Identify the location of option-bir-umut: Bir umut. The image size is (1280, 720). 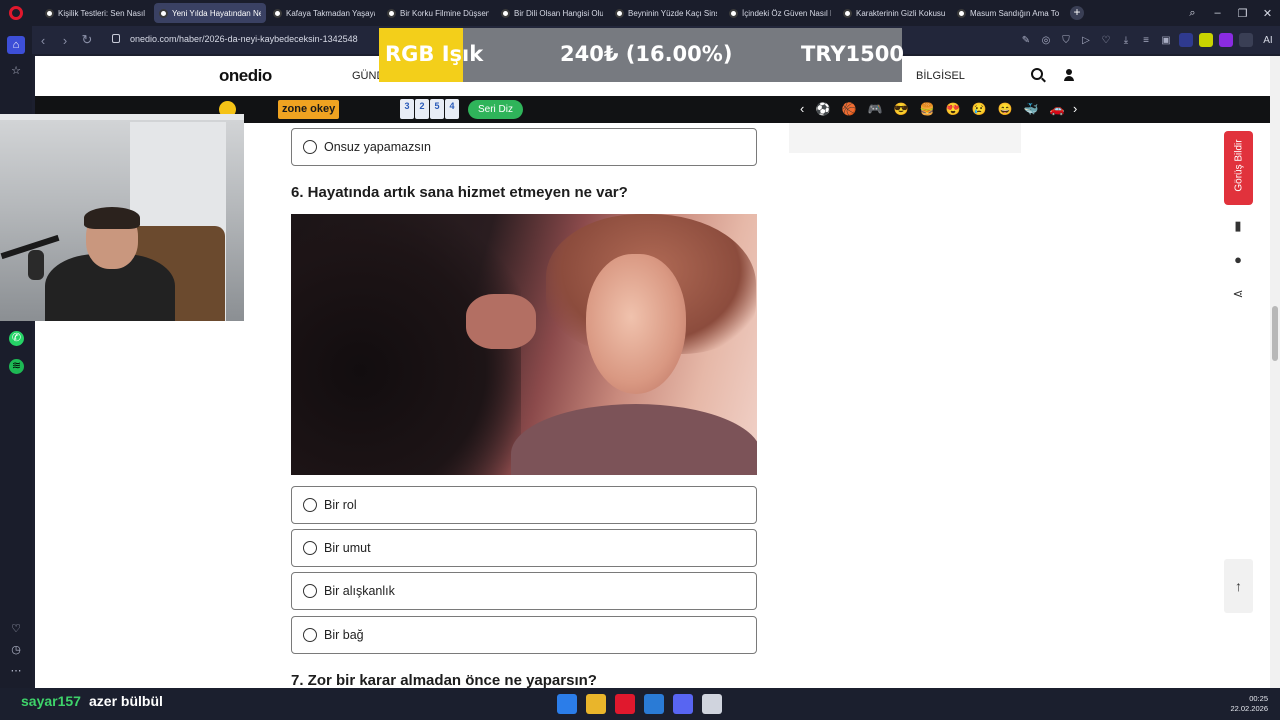
(524, 548).